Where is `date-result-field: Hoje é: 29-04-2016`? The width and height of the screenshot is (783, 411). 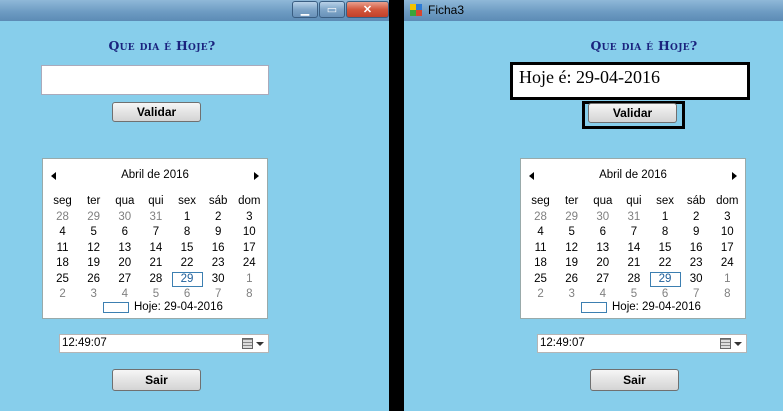
date-result-field: Hoje é: 29-04-2016 is located at coordinates (630, 81).